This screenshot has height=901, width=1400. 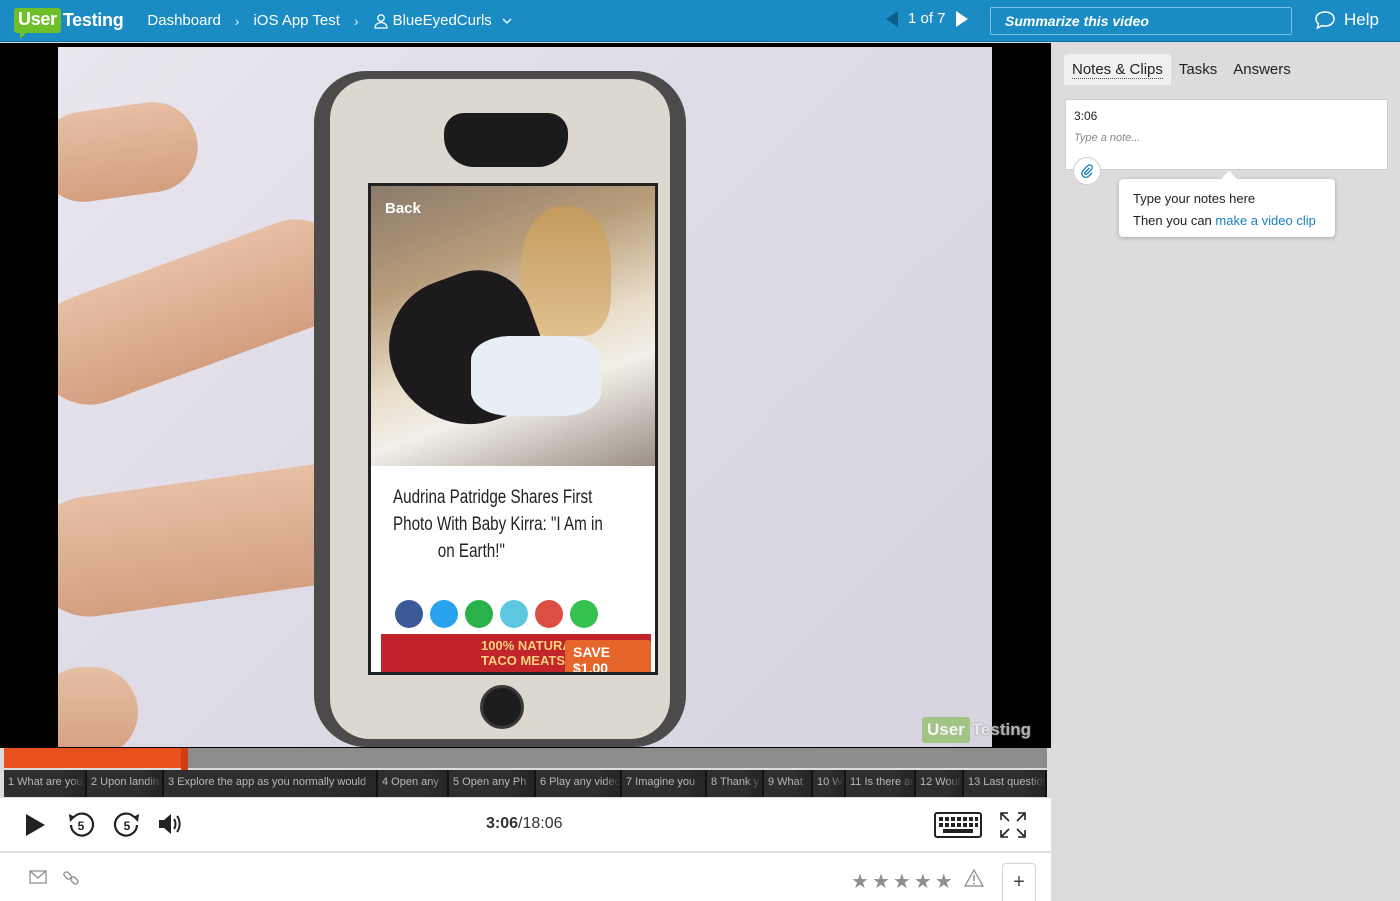 What do you see at coordinates (536, 376) in the screenshot?
I see `photo-blanket` at bounding box center [536, 376].